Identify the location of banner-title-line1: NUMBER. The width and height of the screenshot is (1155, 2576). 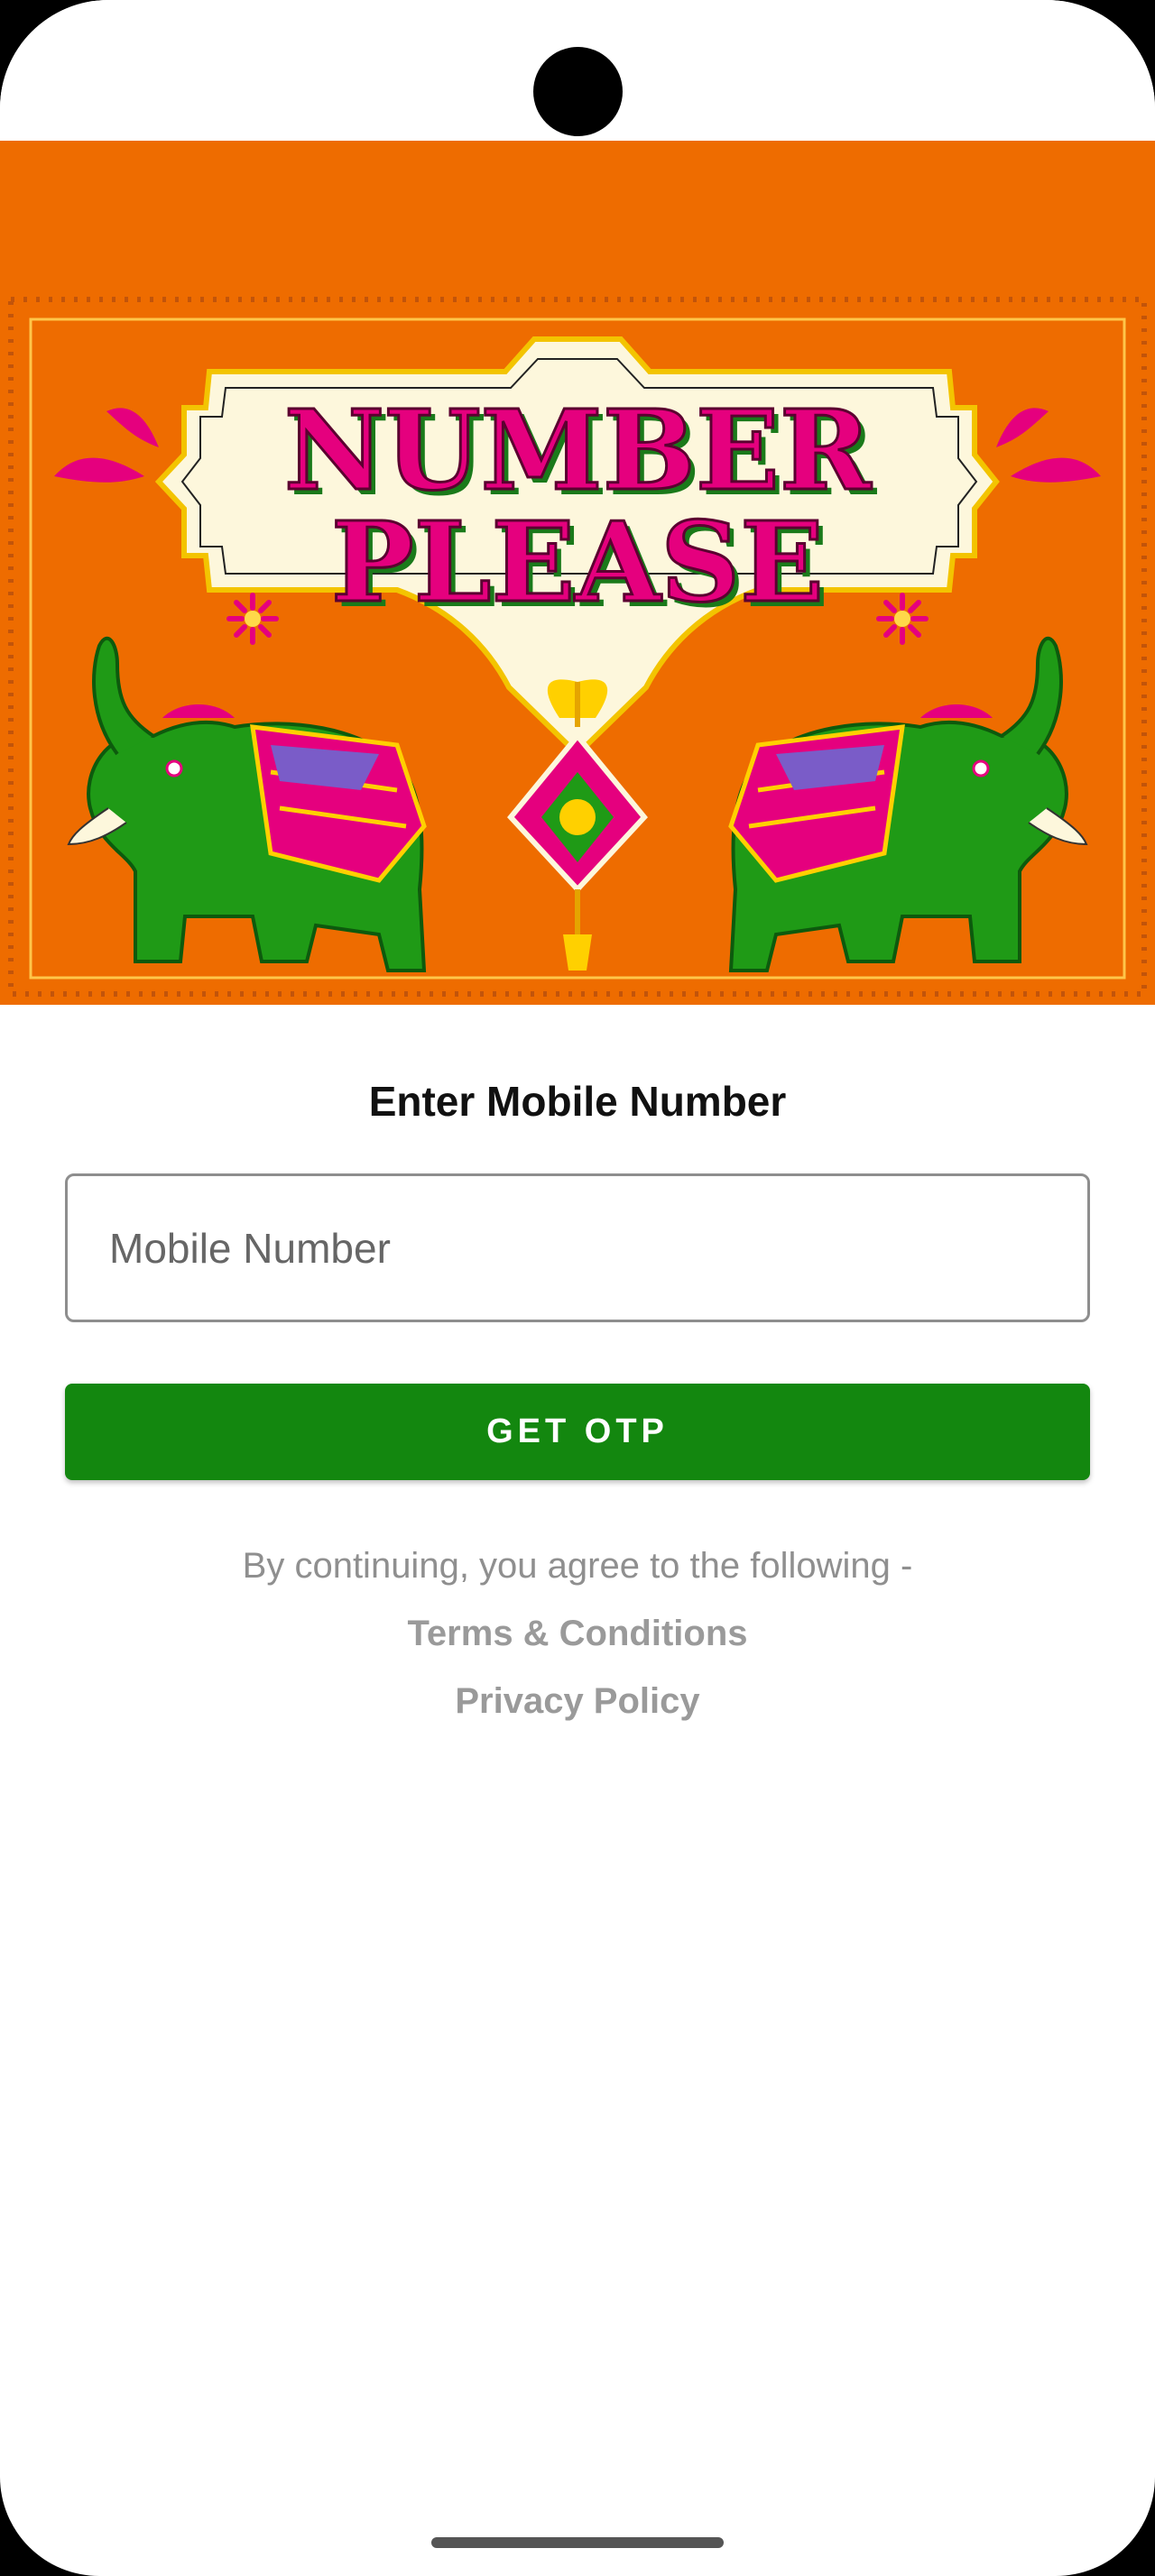
(578, 450).